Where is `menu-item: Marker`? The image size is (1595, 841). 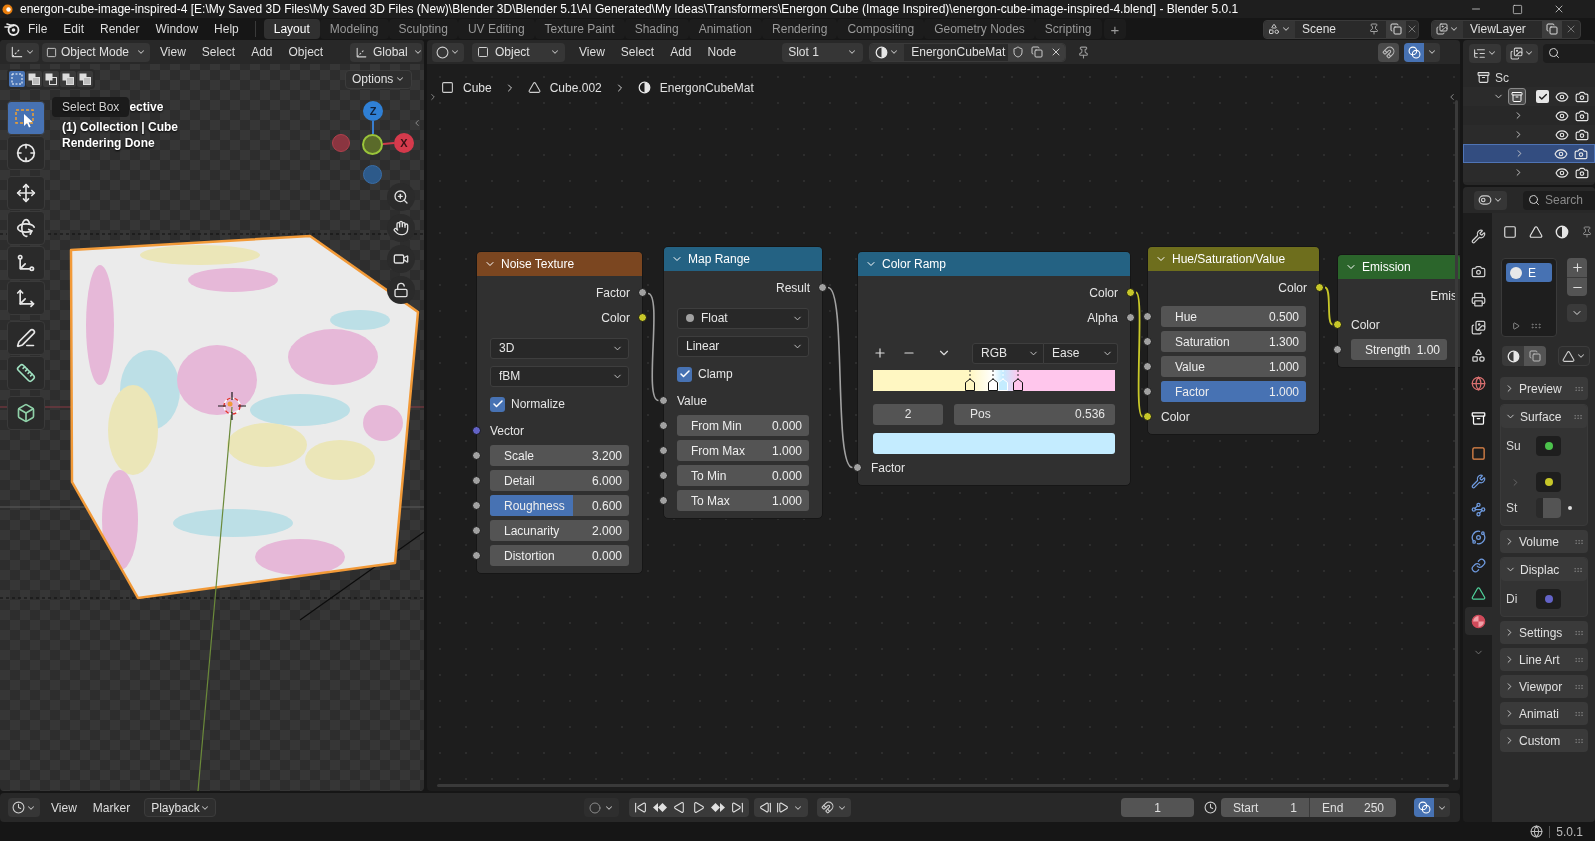 menu-item: Marker is located at coordinates (111, 807).